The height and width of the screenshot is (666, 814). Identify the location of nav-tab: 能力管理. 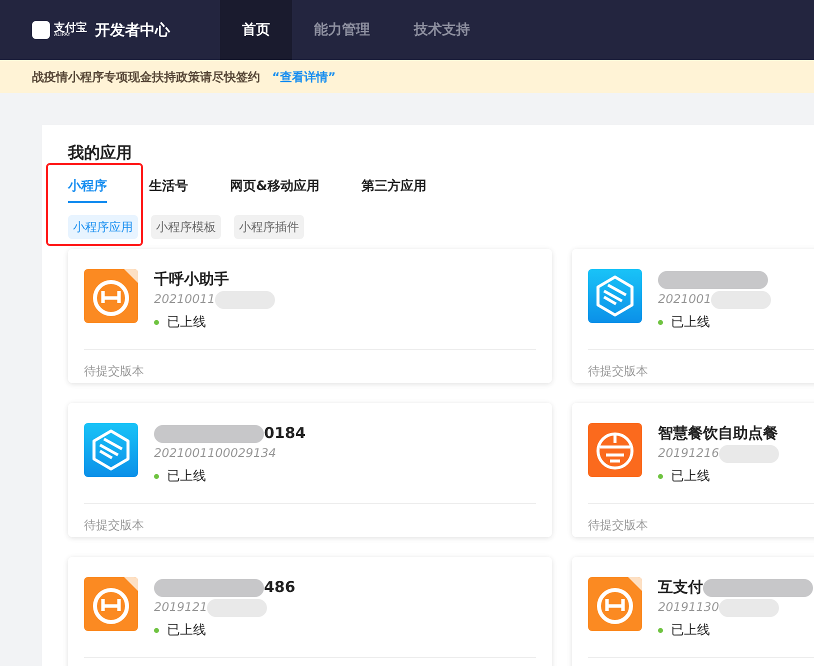
(342, 30).